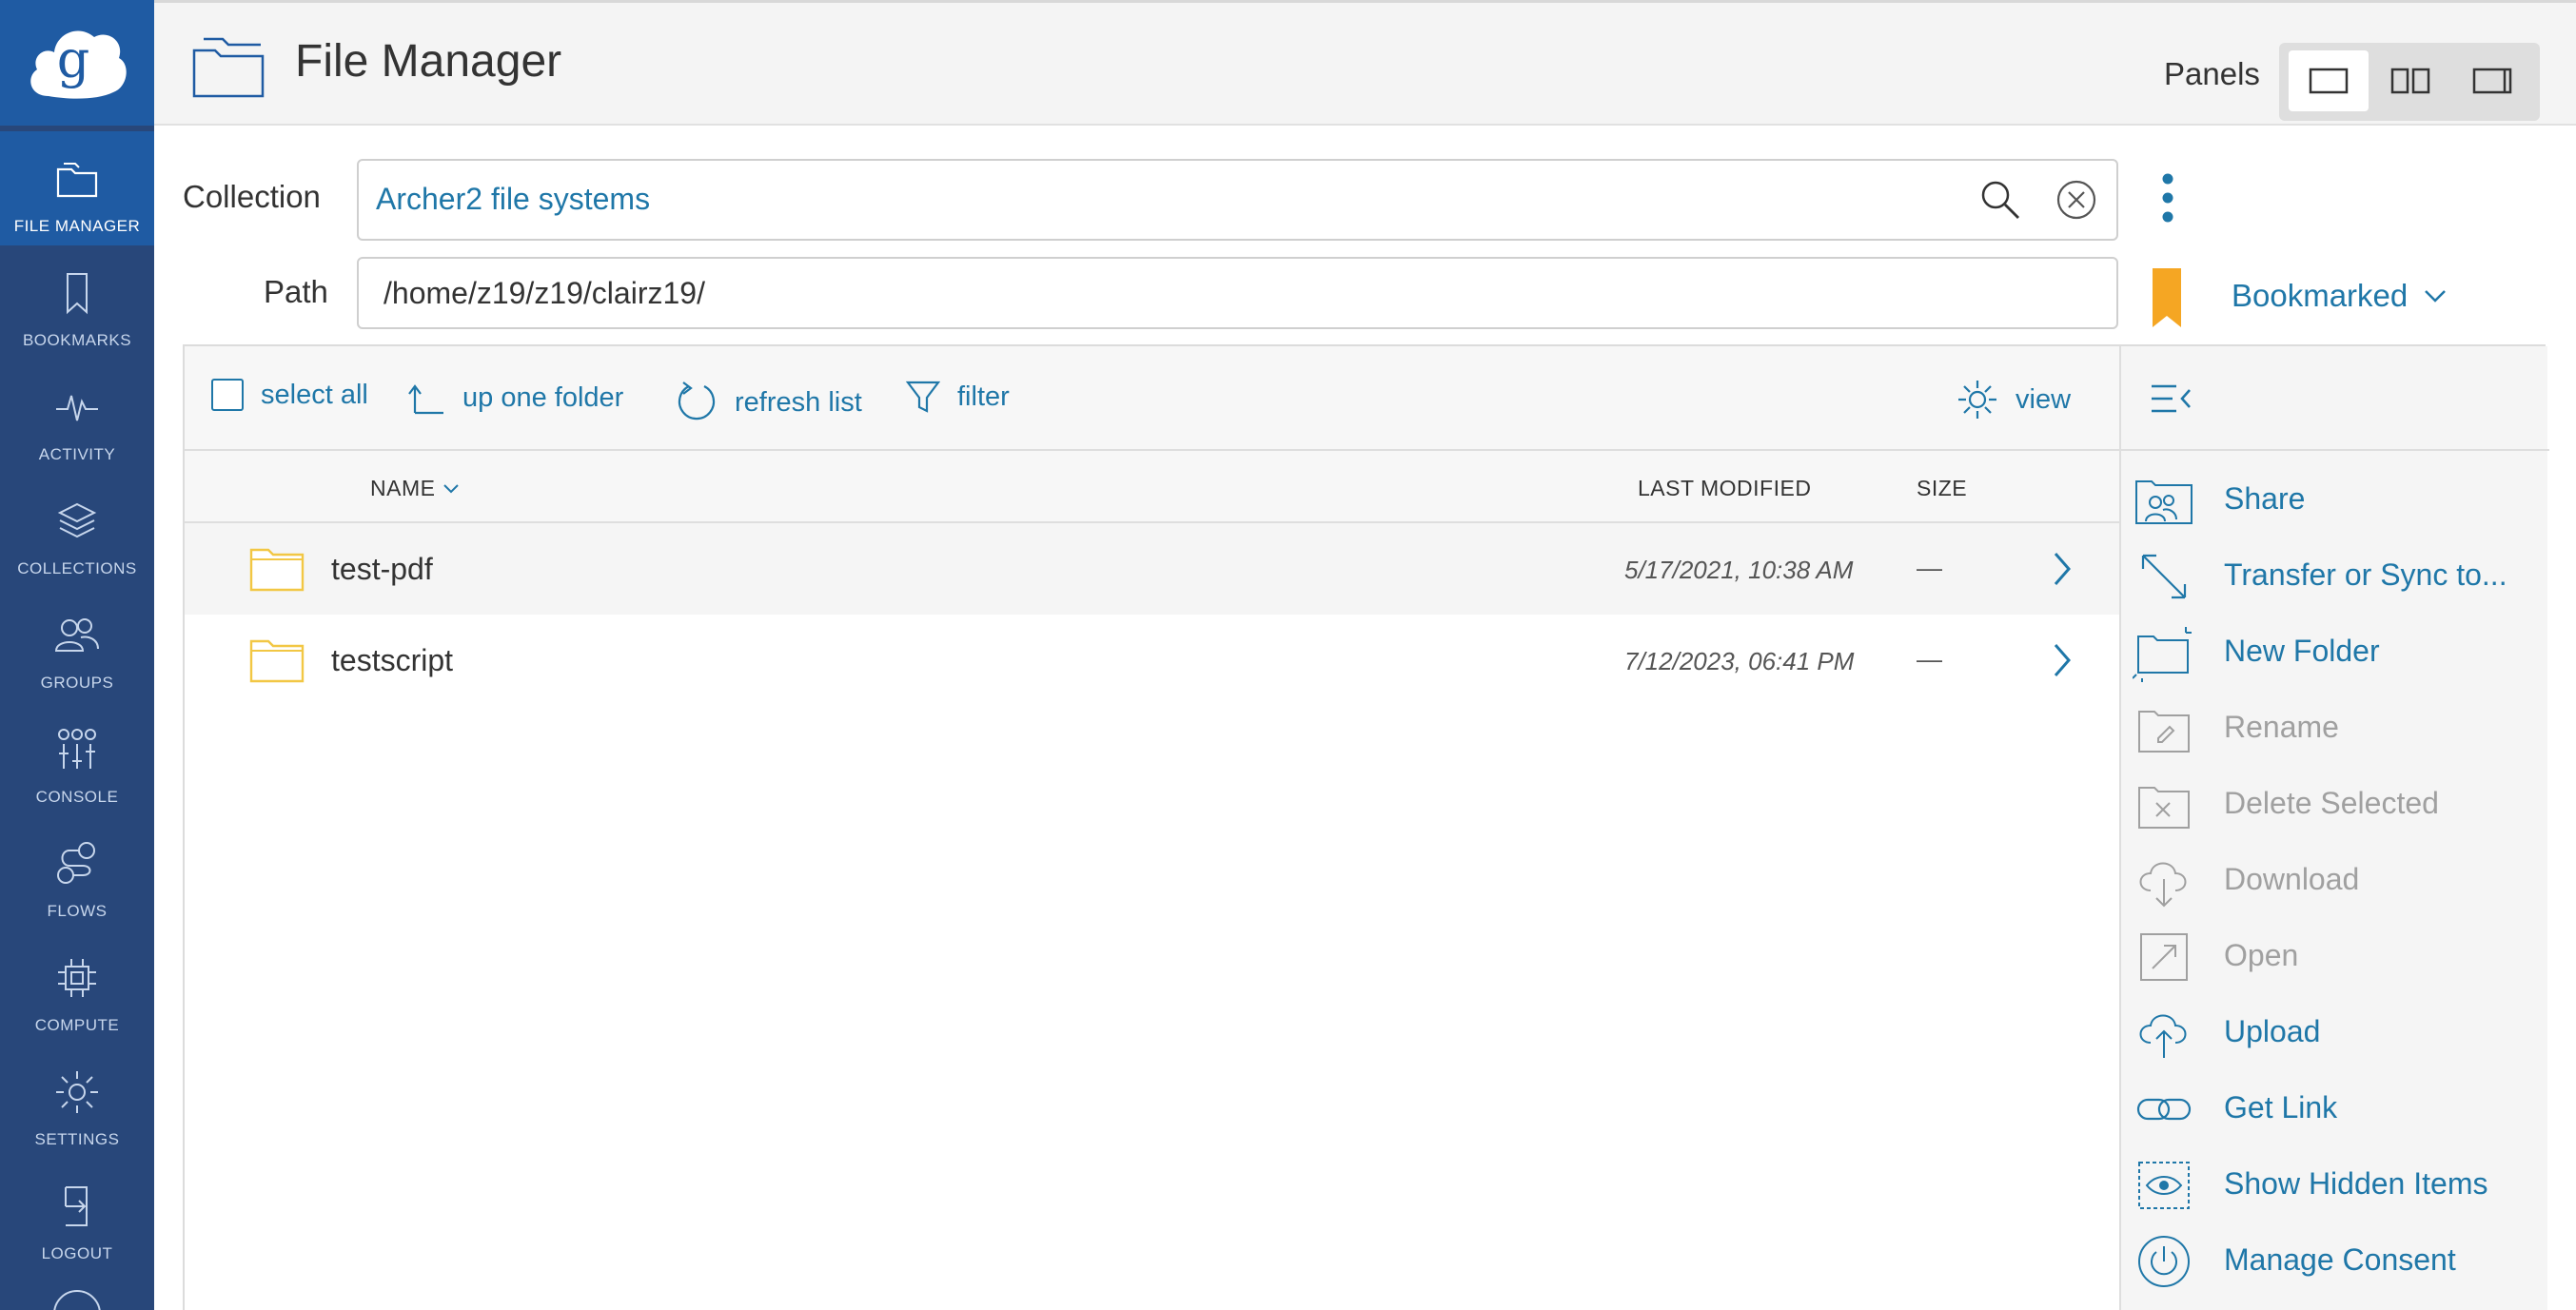 The image size is (2576, 1310). Describe the element at coordinates (2436, 296) in the screenshot. I see `chevron-down-icon` at that location.